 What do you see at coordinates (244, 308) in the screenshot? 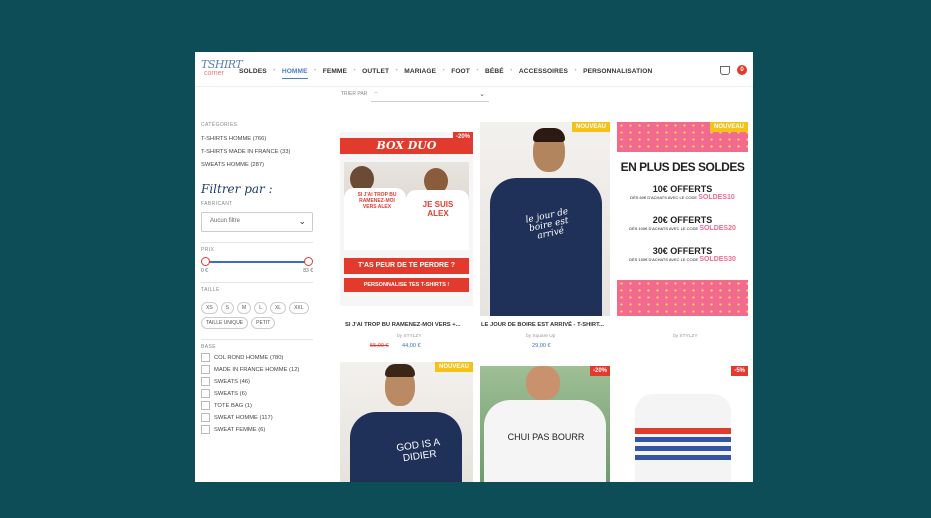
I see `size-chip: M` at bounding box center [244, 308].